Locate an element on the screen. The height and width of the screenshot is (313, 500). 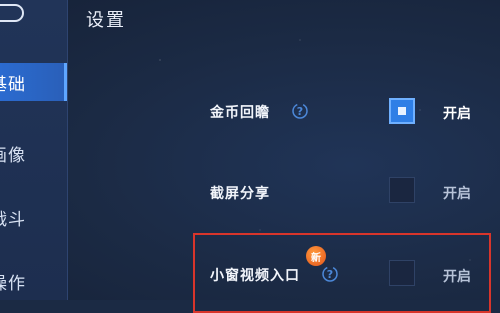
sidebar-item-controls: 操作 is located at coordinates (33, 281).